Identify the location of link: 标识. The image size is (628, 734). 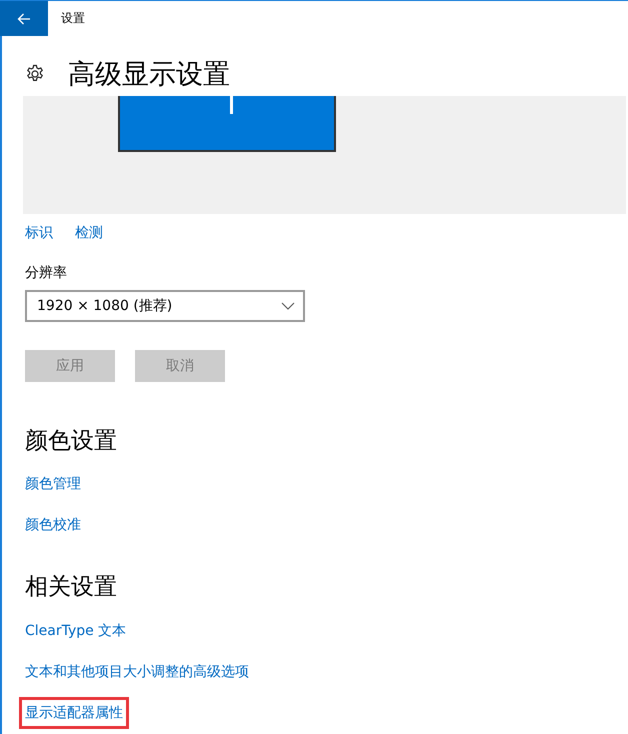
(39, 233).